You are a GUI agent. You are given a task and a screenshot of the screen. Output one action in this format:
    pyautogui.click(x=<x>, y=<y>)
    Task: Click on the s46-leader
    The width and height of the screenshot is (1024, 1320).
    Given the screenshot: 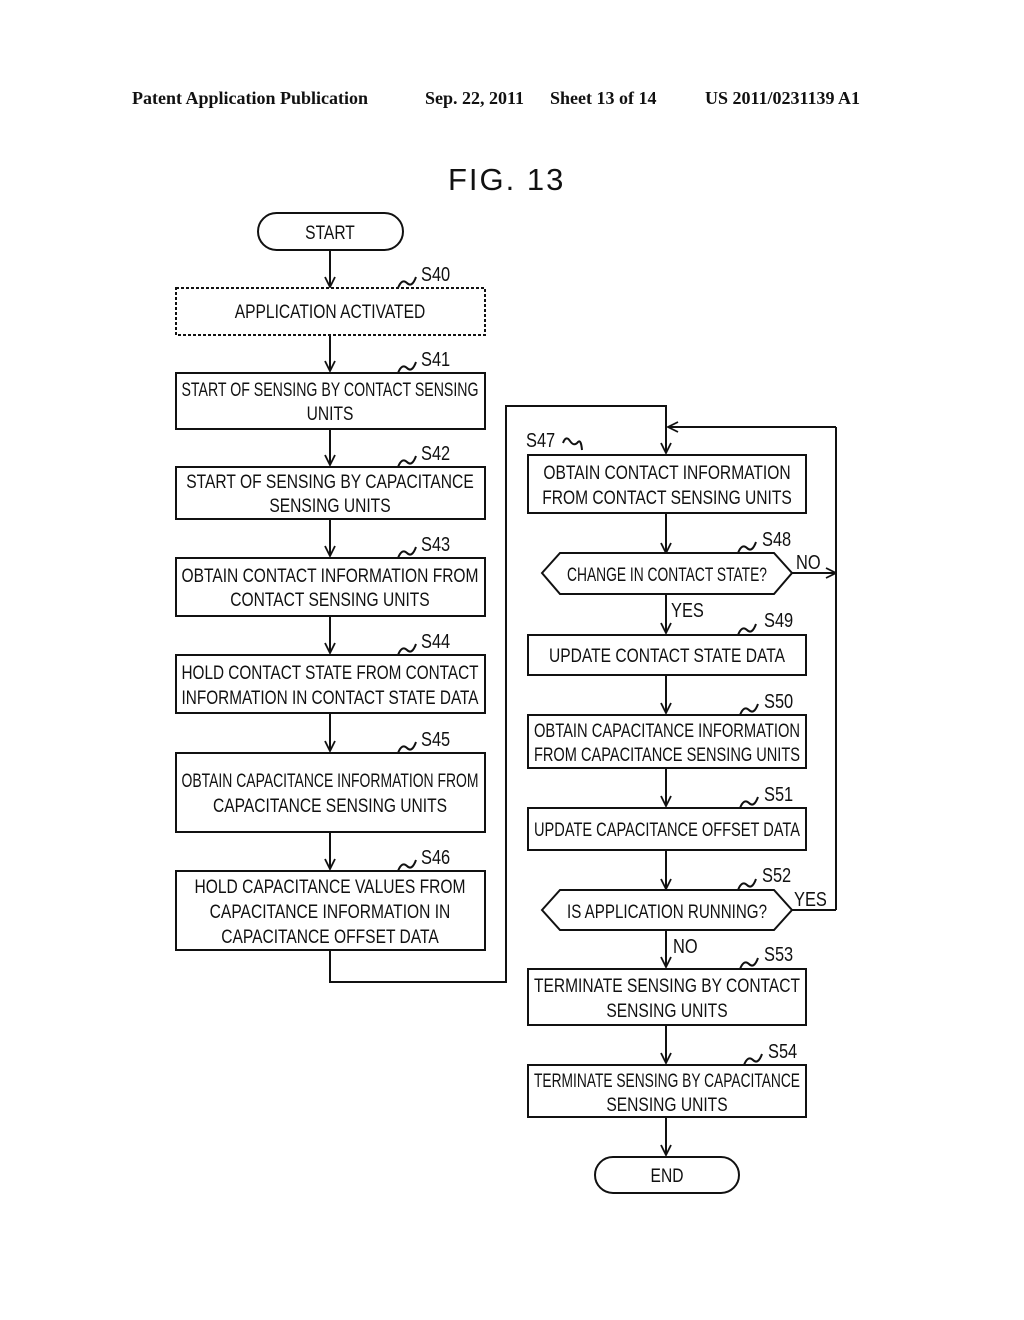 What is the action you would take?
    pyautogui.click(x=407, y=865)
    